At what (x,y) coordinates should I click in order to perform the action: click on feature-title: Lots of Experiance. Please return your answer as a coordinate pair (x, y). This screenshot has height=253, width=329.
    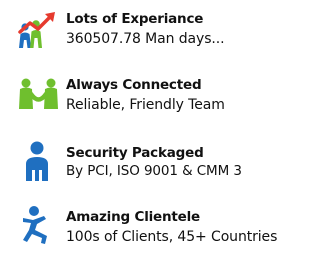
    Looking at the image, I should click on (135, 19).